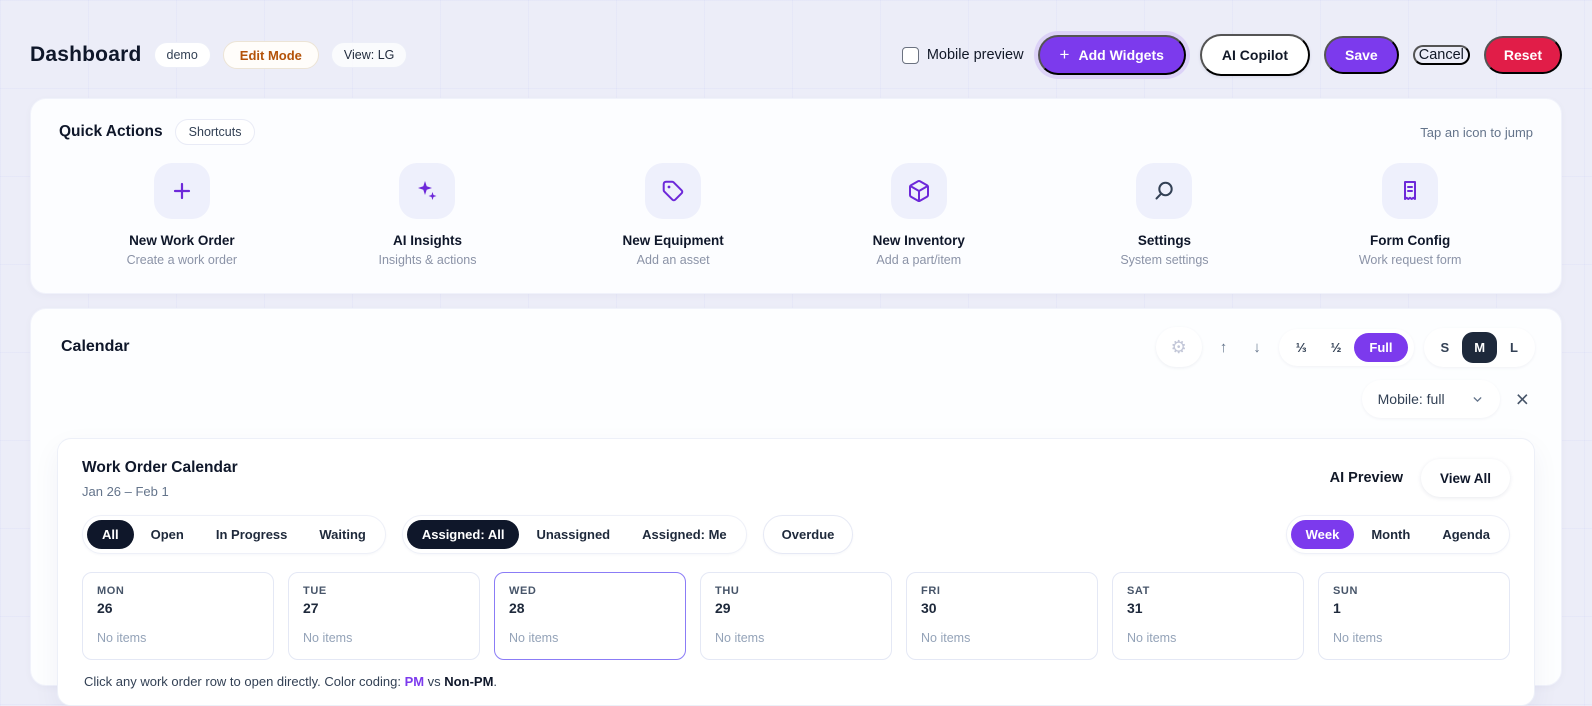  What do you see at coordinates (1336, 347) in the screenshot?
I see `width-half-button: ½` at bounding box center [1336, 347].